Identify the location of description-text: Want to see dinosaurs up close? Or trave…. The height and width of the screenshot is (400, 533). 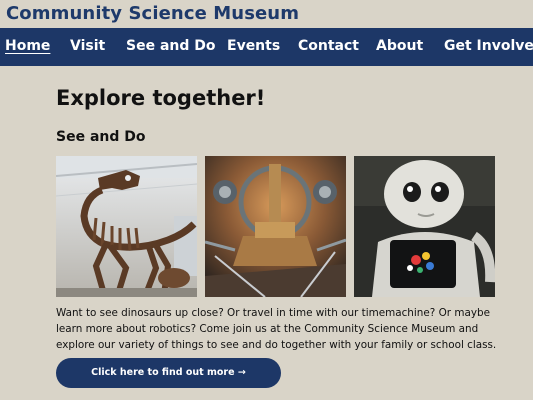
(276, 329).